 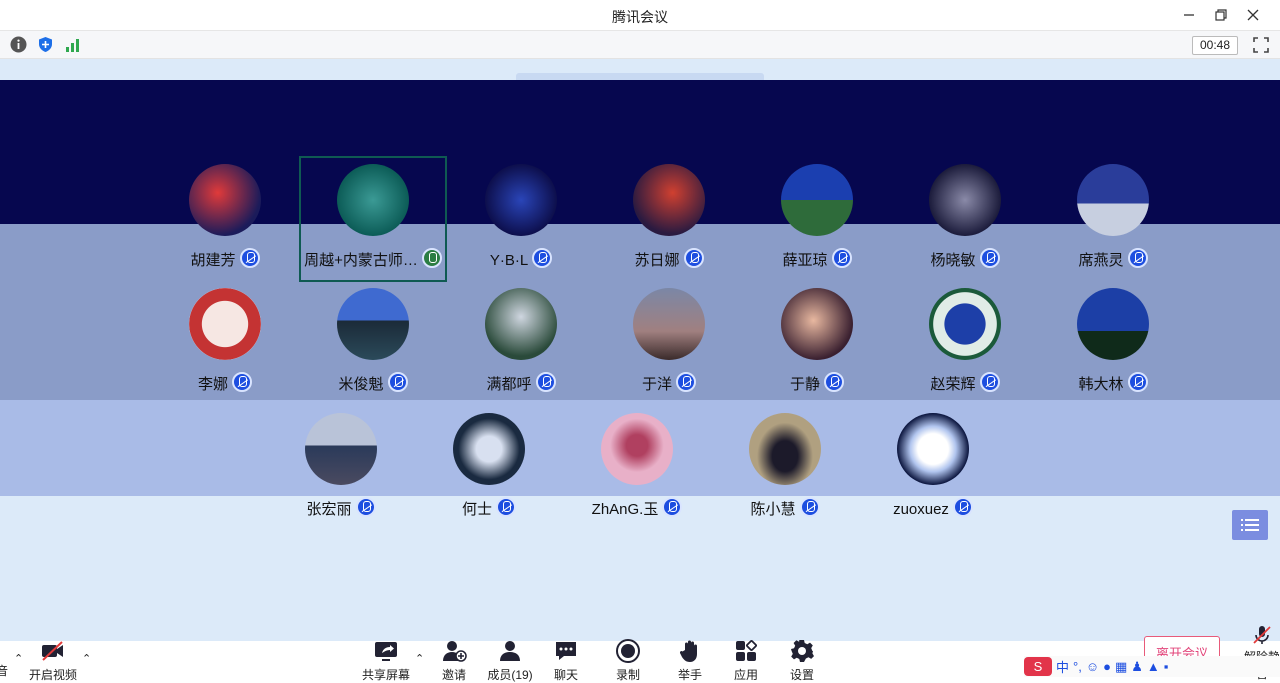 What do you see at coordinates (1062, 666) in the screenshot?
I see `ime-mode-label: 中` at bounding box center [1062, 666].